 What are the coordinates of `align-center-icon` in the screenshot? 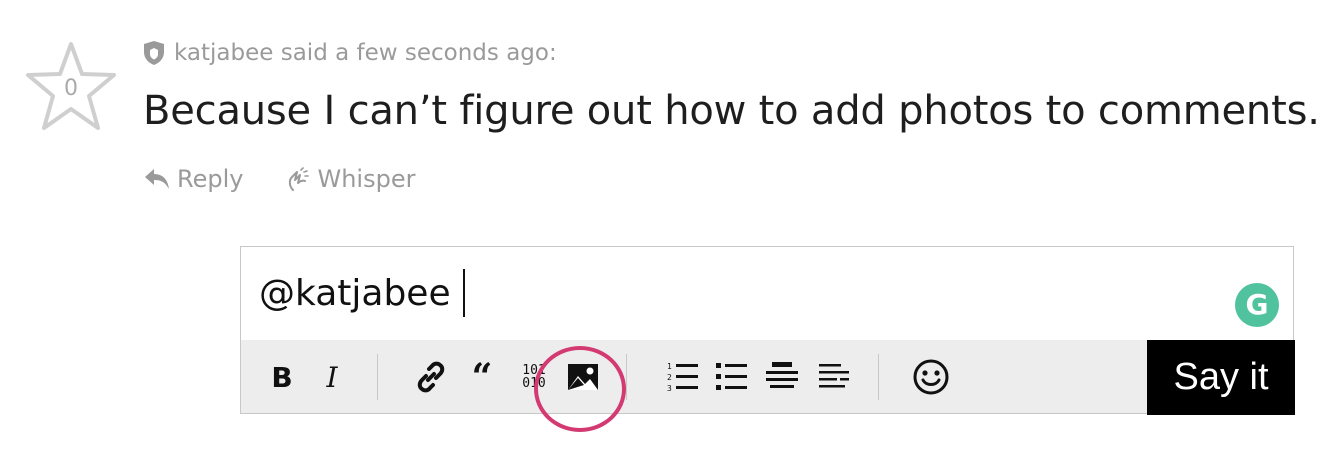 It's located at (782, 375).